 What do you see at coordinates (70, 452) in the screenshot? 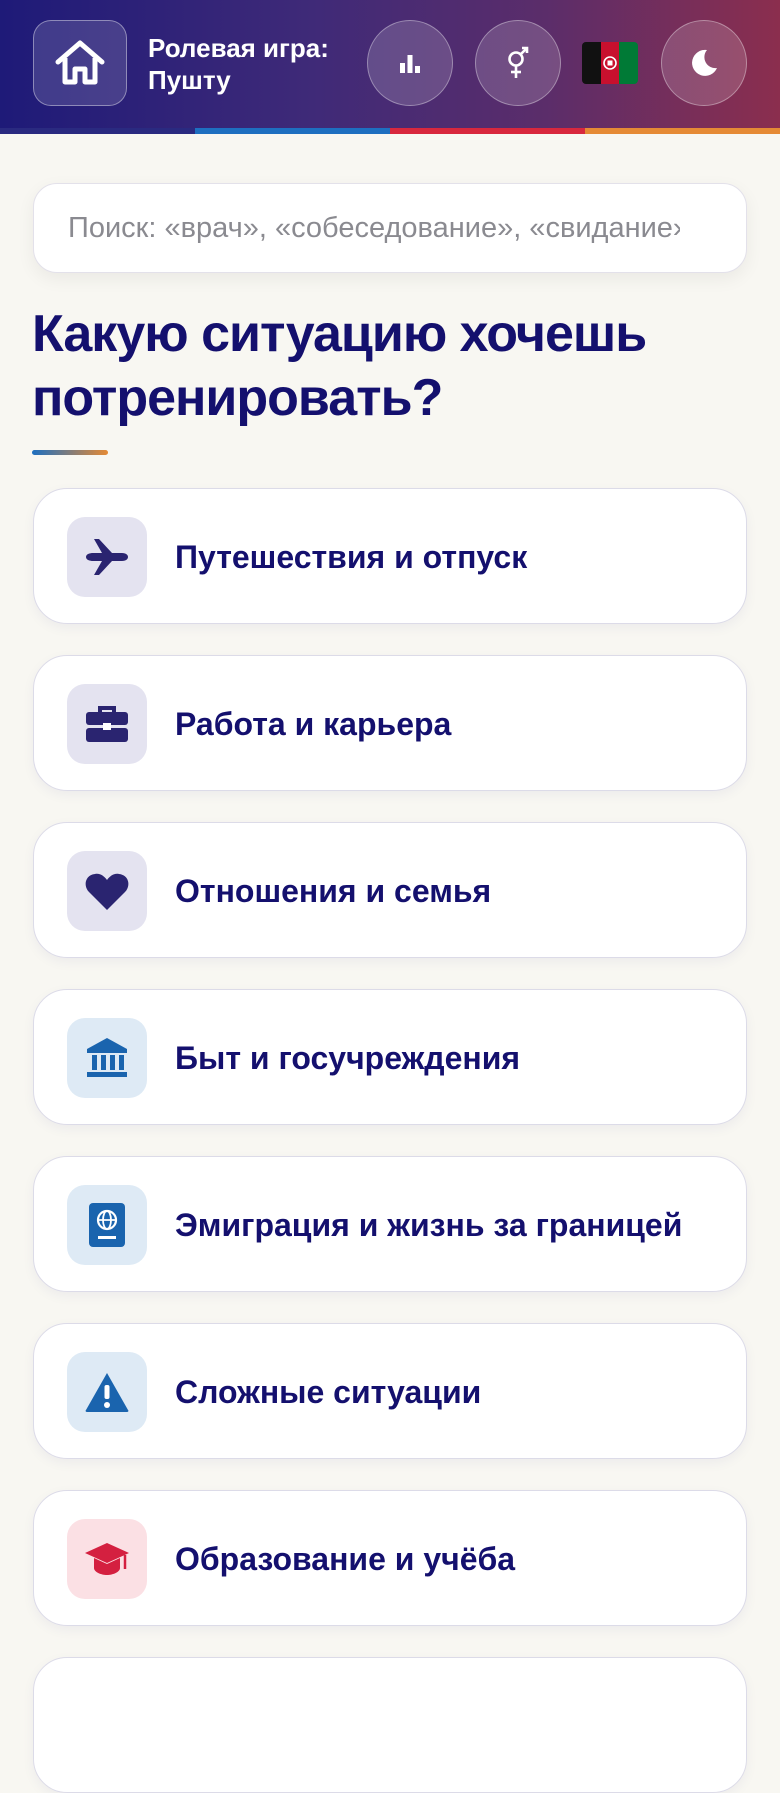
I see `heading-underline` at bounding box center [70, 452].